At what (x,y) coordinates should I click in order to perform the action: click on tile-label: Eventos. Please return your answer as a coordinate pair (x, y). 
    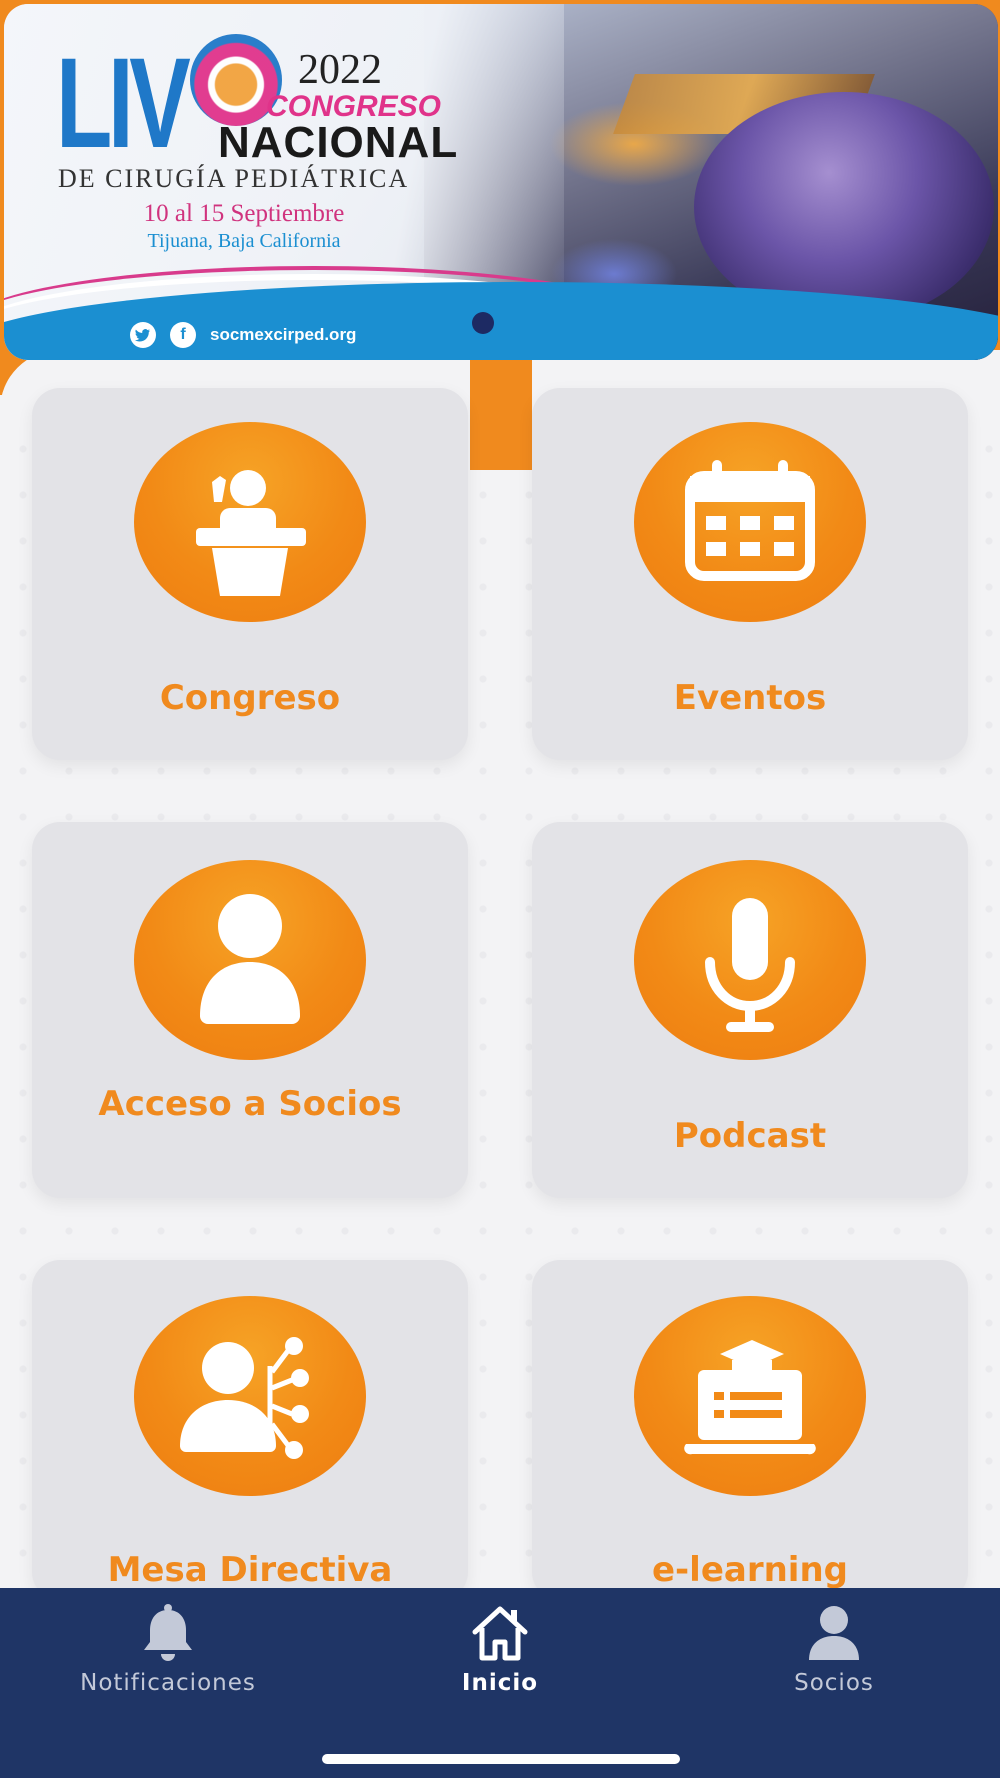
    Looking at the image, I should click on (750, 698).